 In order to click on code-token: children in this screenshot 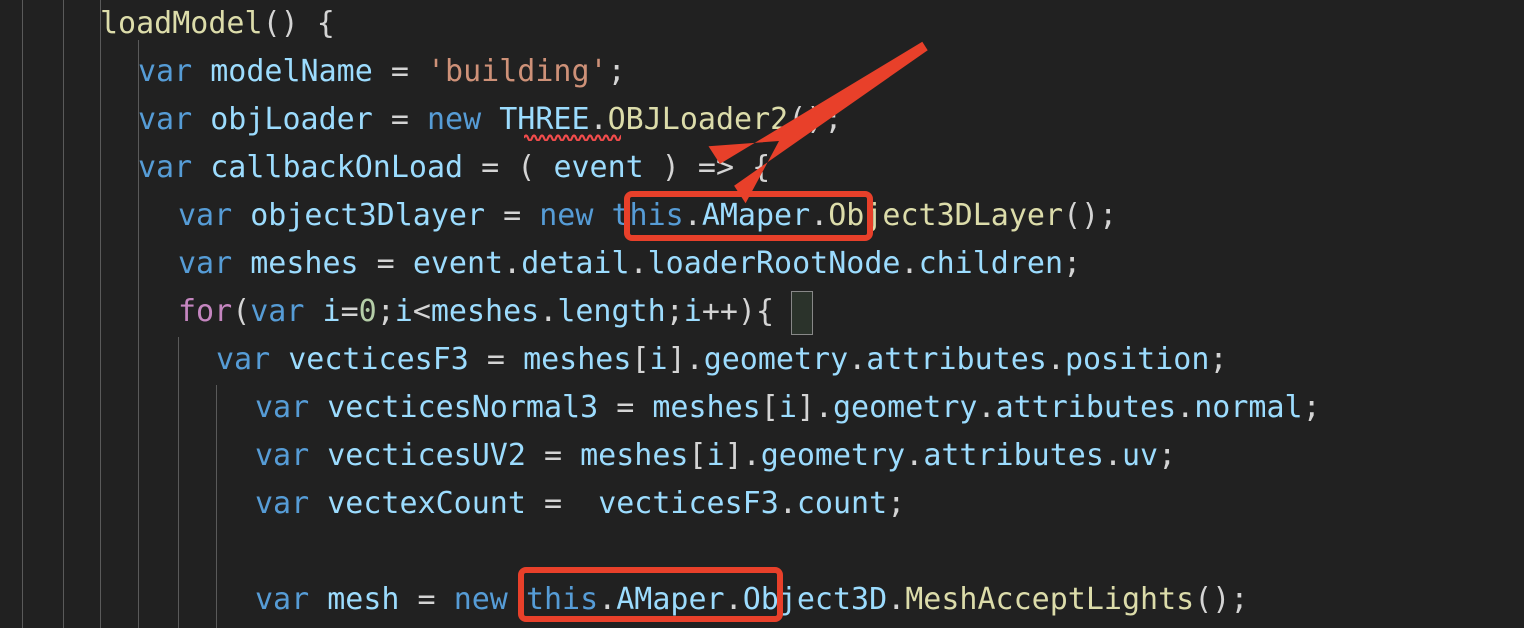, I will do `click(991, 263)`.